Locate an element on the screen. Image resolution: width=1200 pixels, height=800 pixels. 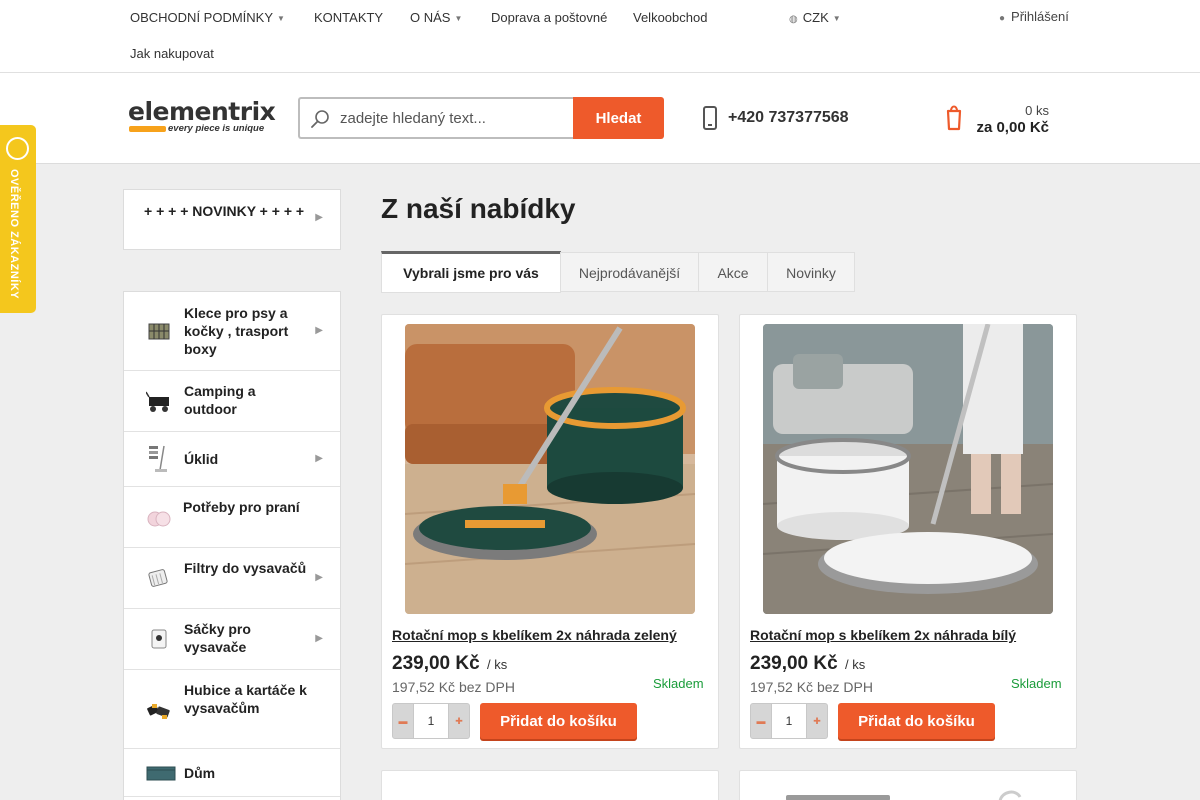
storage-box-icon is located at coordinates (161, 773).